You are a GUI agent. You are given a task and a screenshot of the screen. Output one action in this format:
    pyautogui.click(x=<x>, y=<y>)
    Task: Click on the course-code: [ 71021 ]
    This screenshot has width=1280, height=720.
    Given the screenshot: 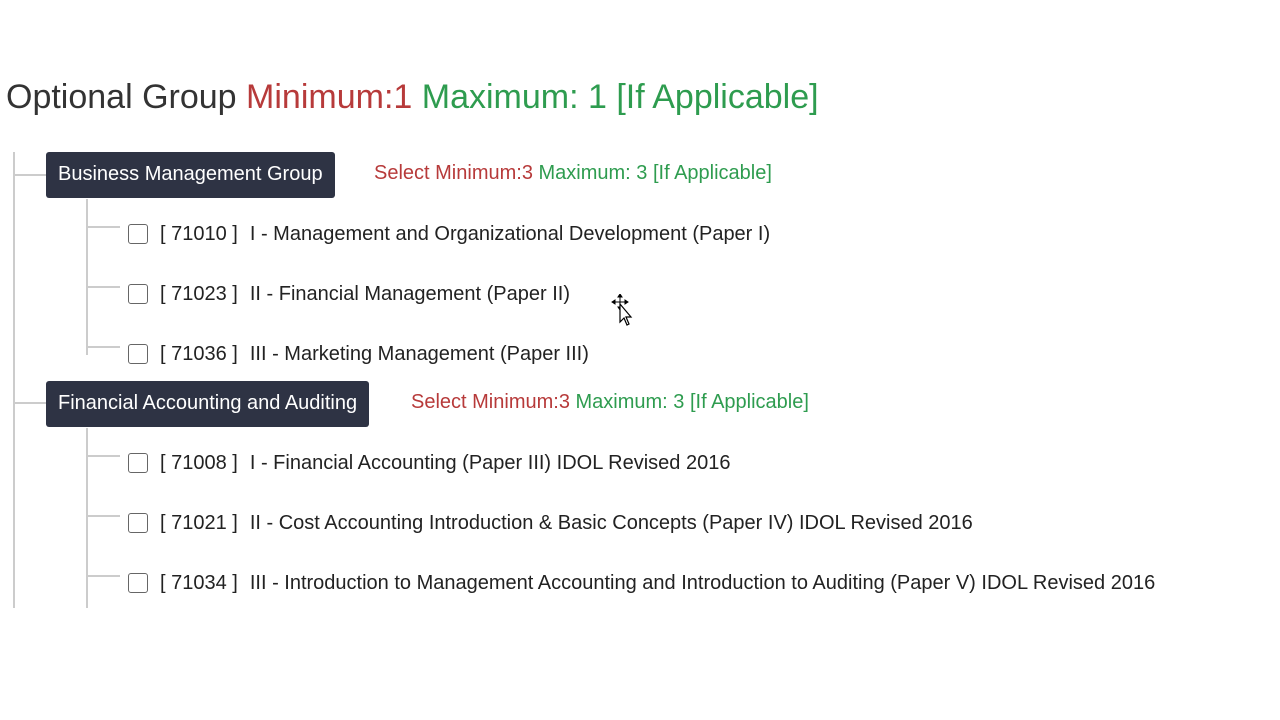 What is the action you would take?
    pyautogui.click(x=199, y=522)
    